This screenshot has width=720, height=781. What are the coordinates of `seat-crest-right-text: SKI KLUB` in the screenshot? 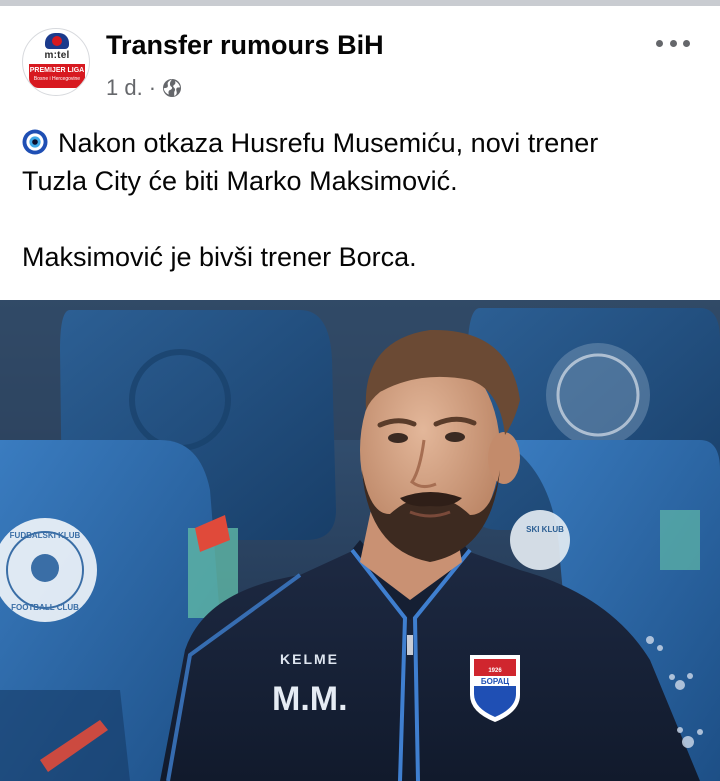 It's located at (545, 529).